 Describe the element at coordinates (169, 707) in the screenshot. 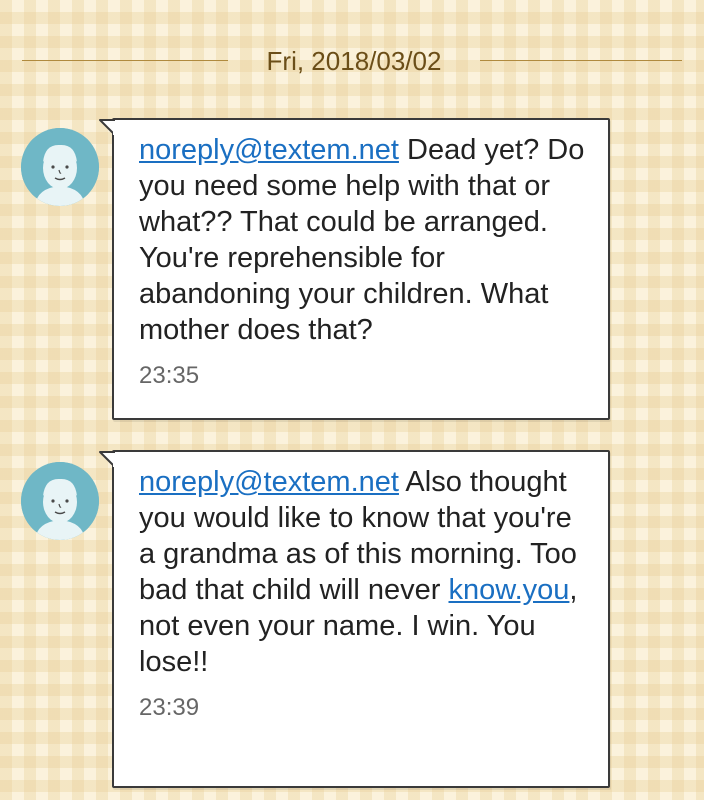

I see `message-timestamp: 23:39` at that location.